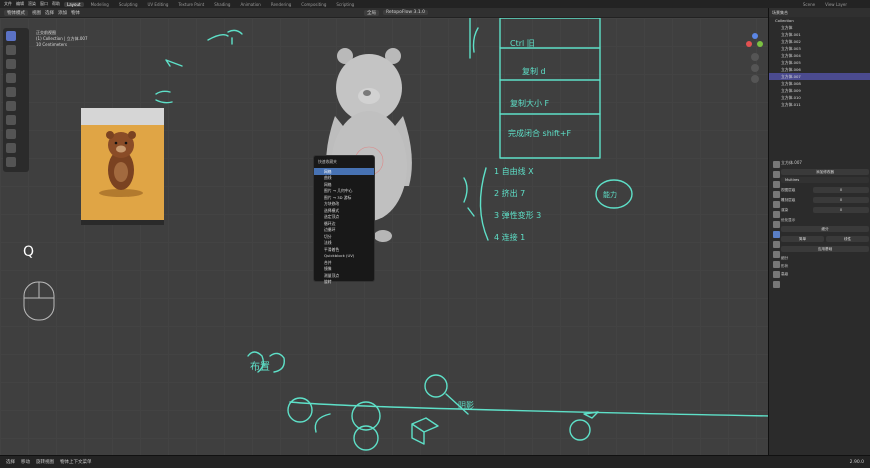 The height and width of the screenshot is (468, 870). What do you see at coordinates (819, 27) in the screenshot?
I see `outliner-row: 立方体` at bounding box center [819, 27].